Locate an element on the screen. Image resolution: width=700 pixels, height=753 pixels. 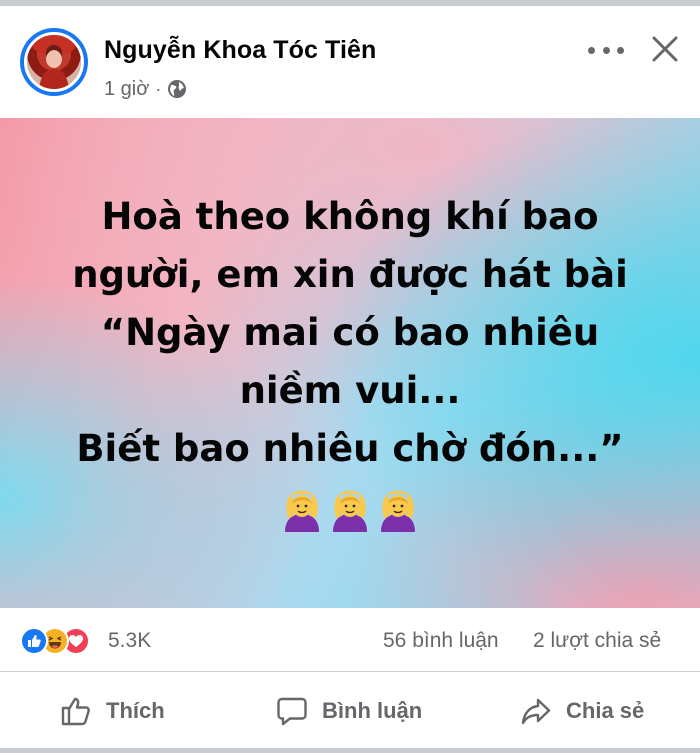
comment-button: Bình luận is located at coordinates (349, 711).